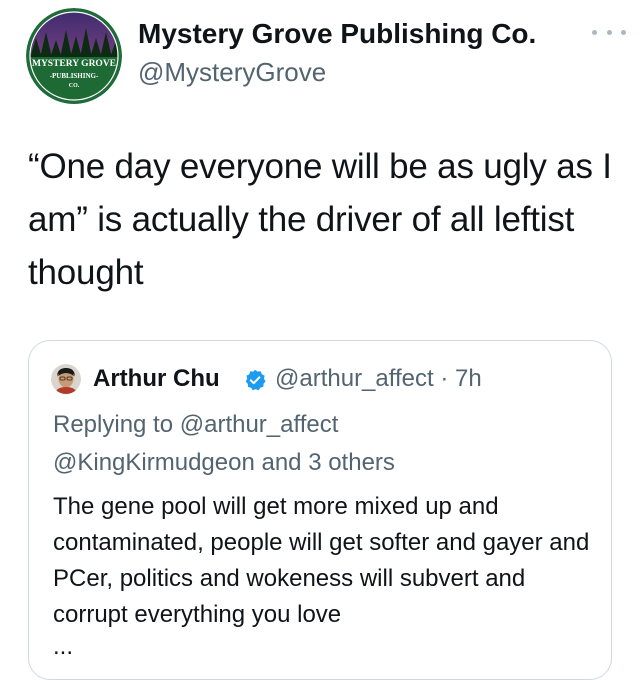 This screenshot has height=680, width=640. What do you see at coordinates (354, 378) in the screenshot?
I see `quoted-author-handle: @arthur_affect` at bounding box center [354, 378].